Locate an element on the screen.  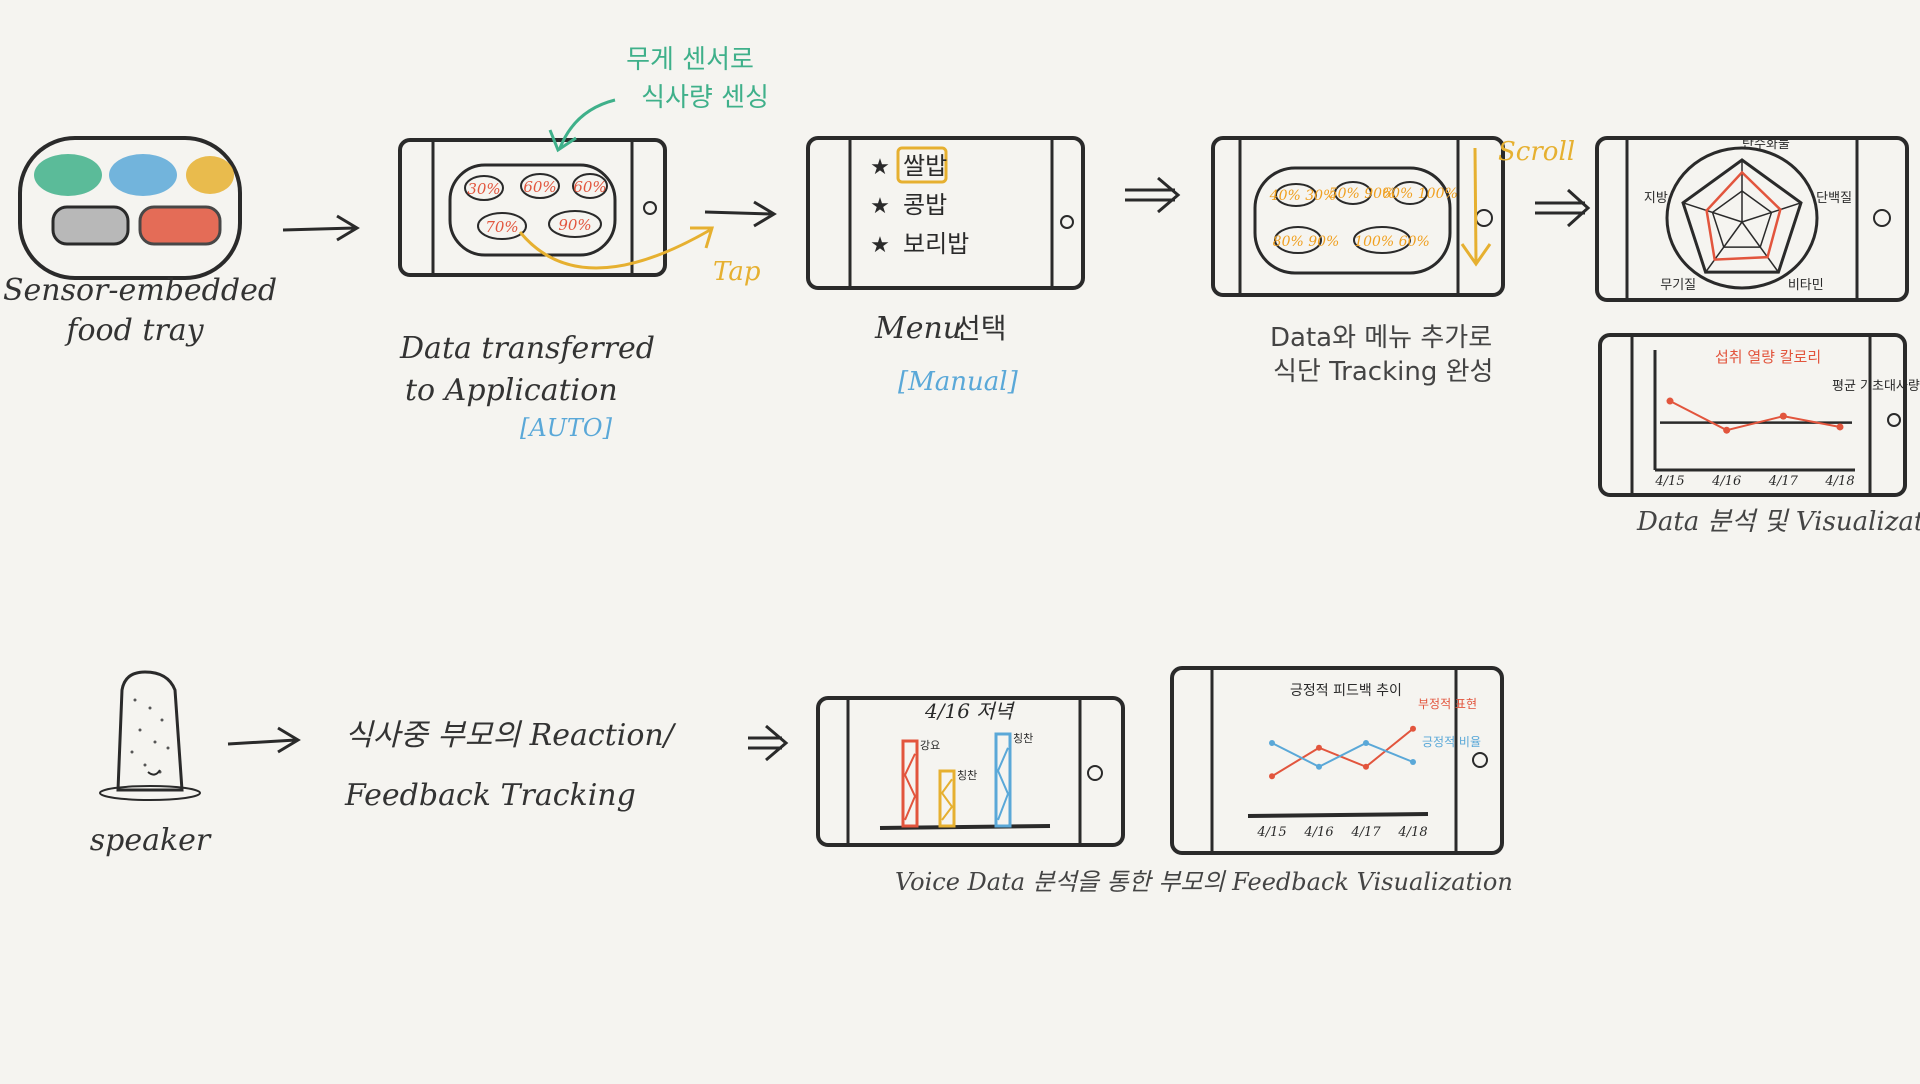
calorie-chart-title: 섭취 열량 칼로리 is located at coordinates (1768, 357).